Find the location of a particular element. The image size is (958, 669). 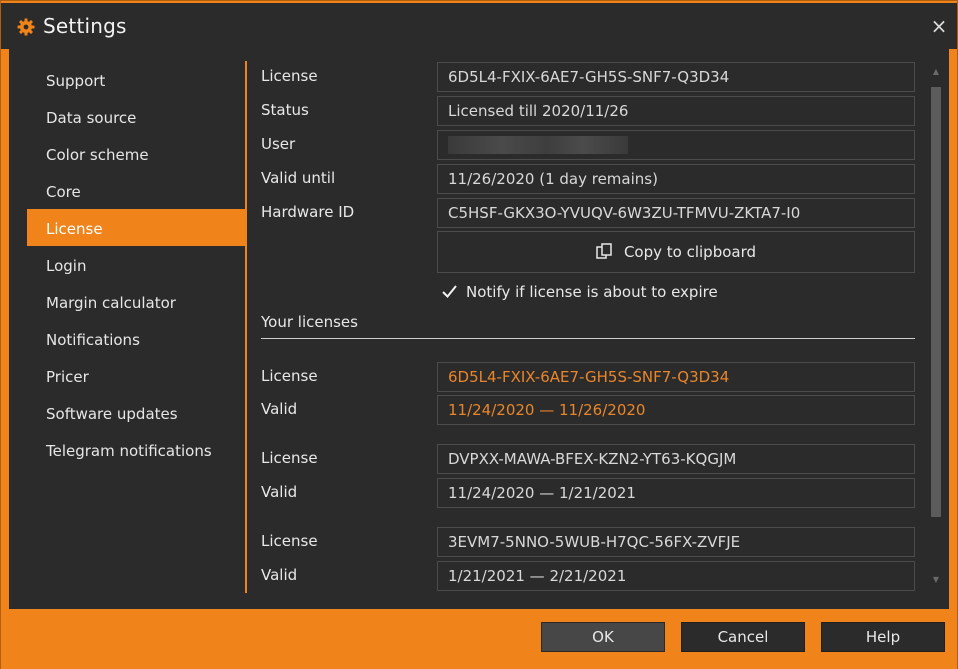

notify-label: Notify if license is about to expire is located at coordinates (592, 292).